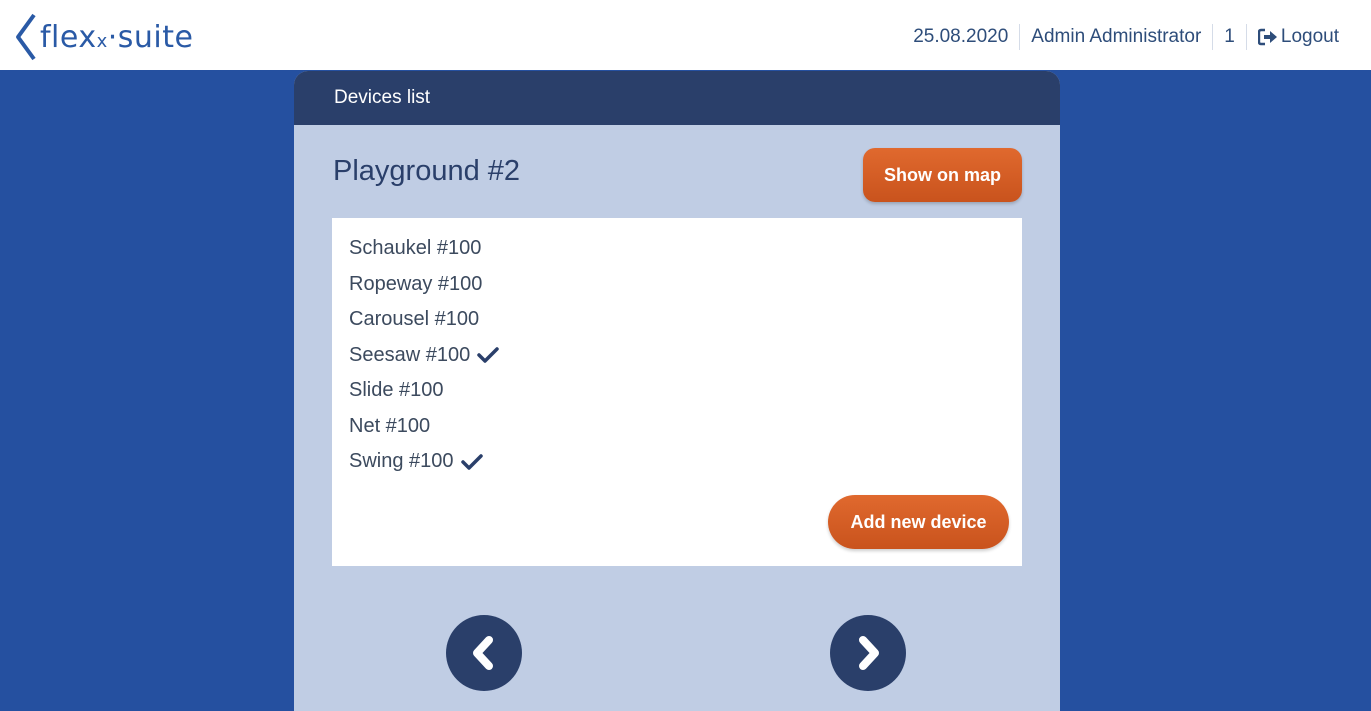  Describe the element at coordinates (1309, 36) in the screenshot. I see `logout-label: Logout` at that location.